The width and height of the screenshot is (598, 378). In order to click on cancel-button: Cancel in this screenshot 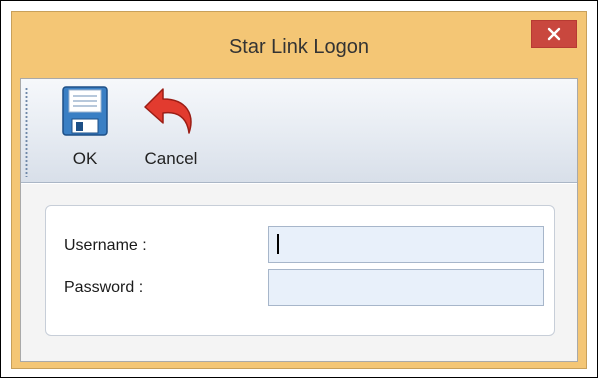, I will do `click(171, 125)`.